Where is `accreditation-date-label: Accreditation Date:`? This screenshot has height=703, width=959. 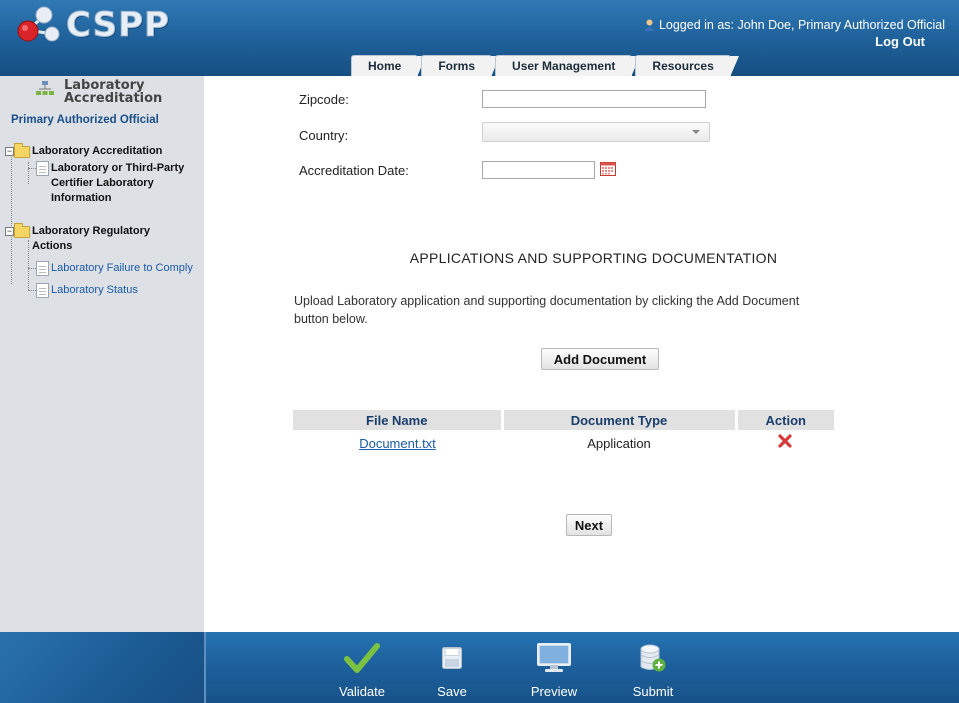
accreditation-date-label: Accreditation Date: is located at coordinates (354, 170).